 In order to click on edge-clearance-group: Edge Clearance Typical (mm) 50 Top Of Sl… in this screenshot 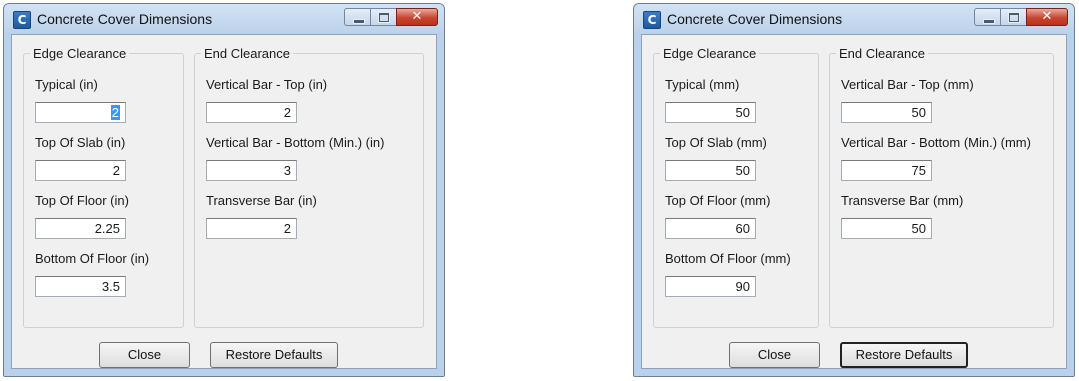, I will do `click(736, 187)`.